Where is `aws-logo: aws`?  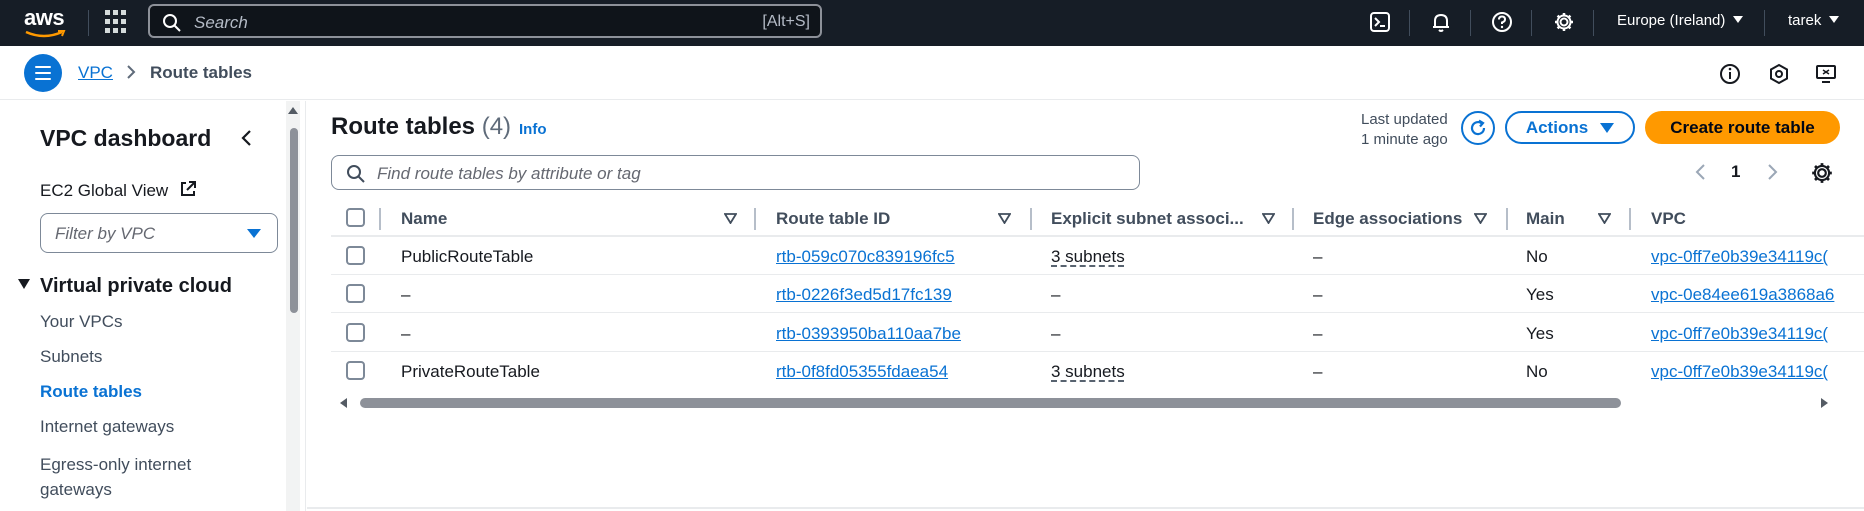
aws-logo: aws is located at coordinates (46, 22).